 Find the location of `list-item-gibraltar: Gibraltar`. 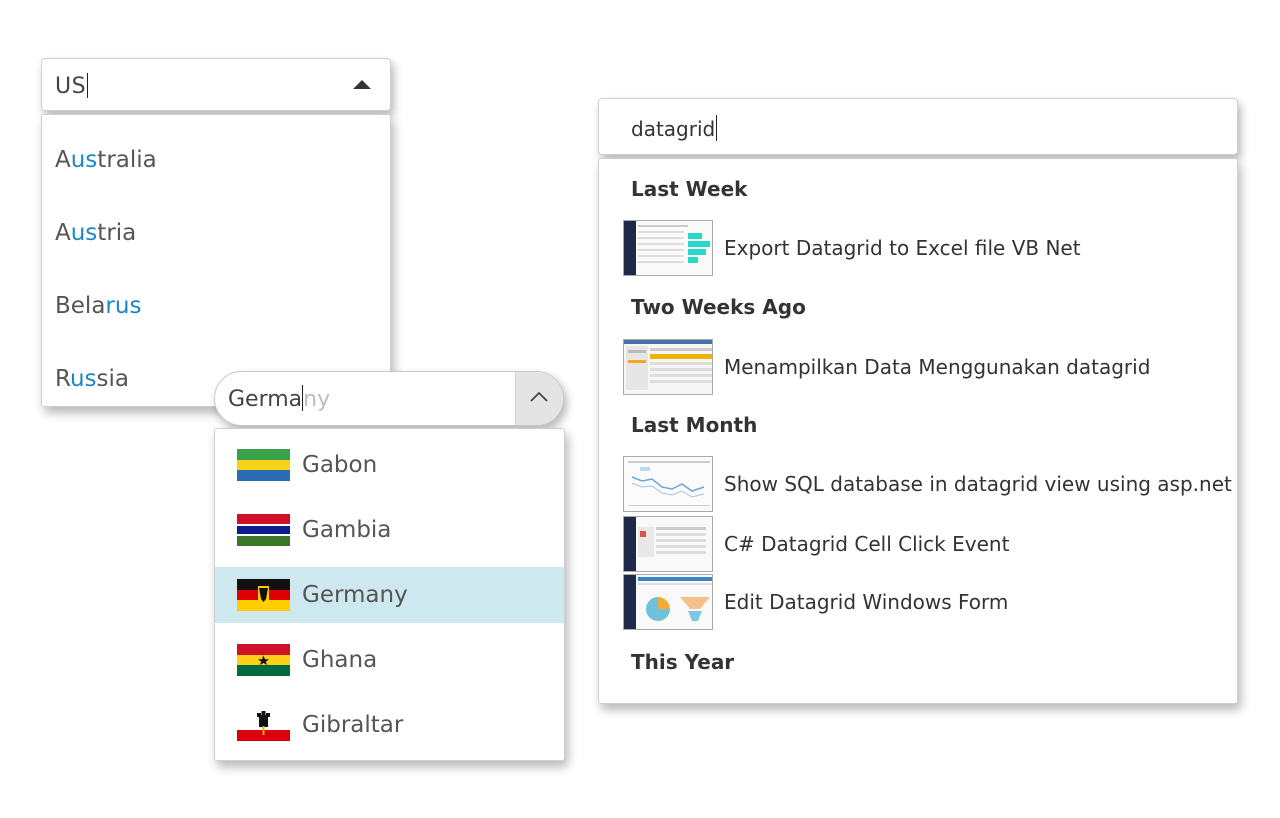

list-item-gibraltar: Gibraltar is located at coordinates (389, 725).